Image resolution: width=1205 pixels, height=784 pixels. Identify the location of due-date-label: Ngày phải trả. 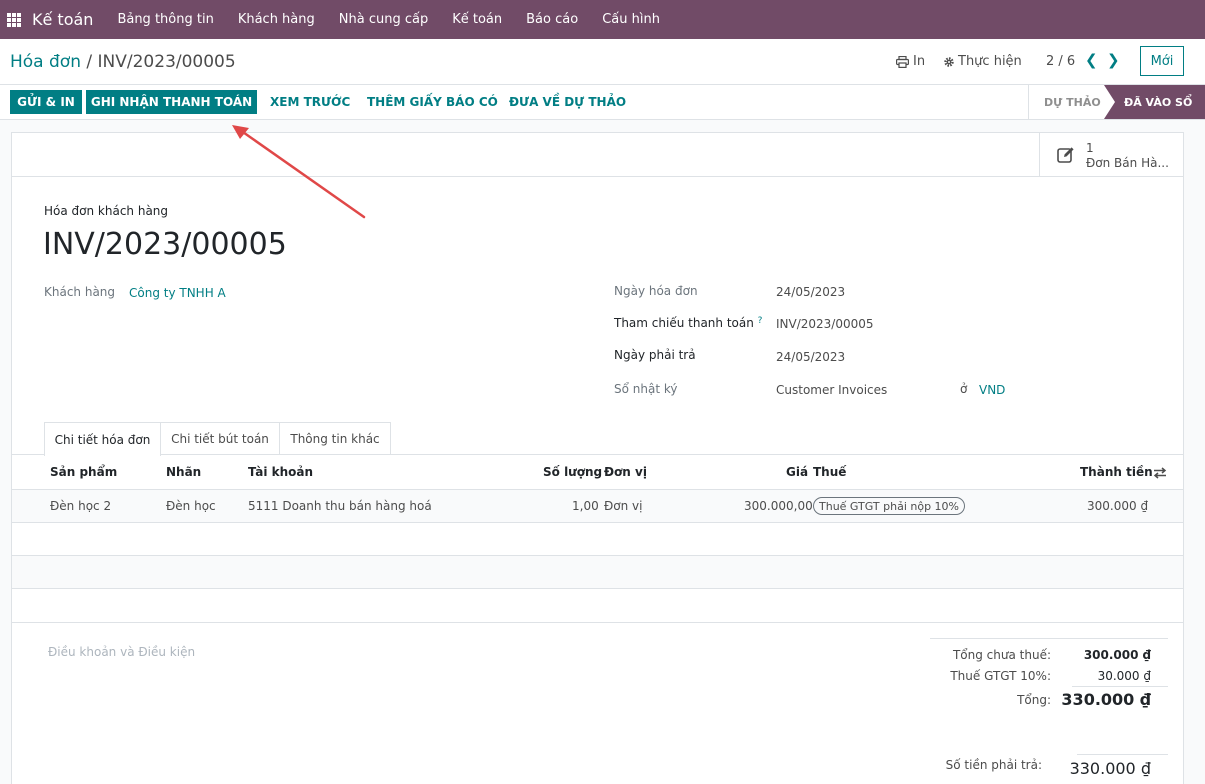
(655, 355).